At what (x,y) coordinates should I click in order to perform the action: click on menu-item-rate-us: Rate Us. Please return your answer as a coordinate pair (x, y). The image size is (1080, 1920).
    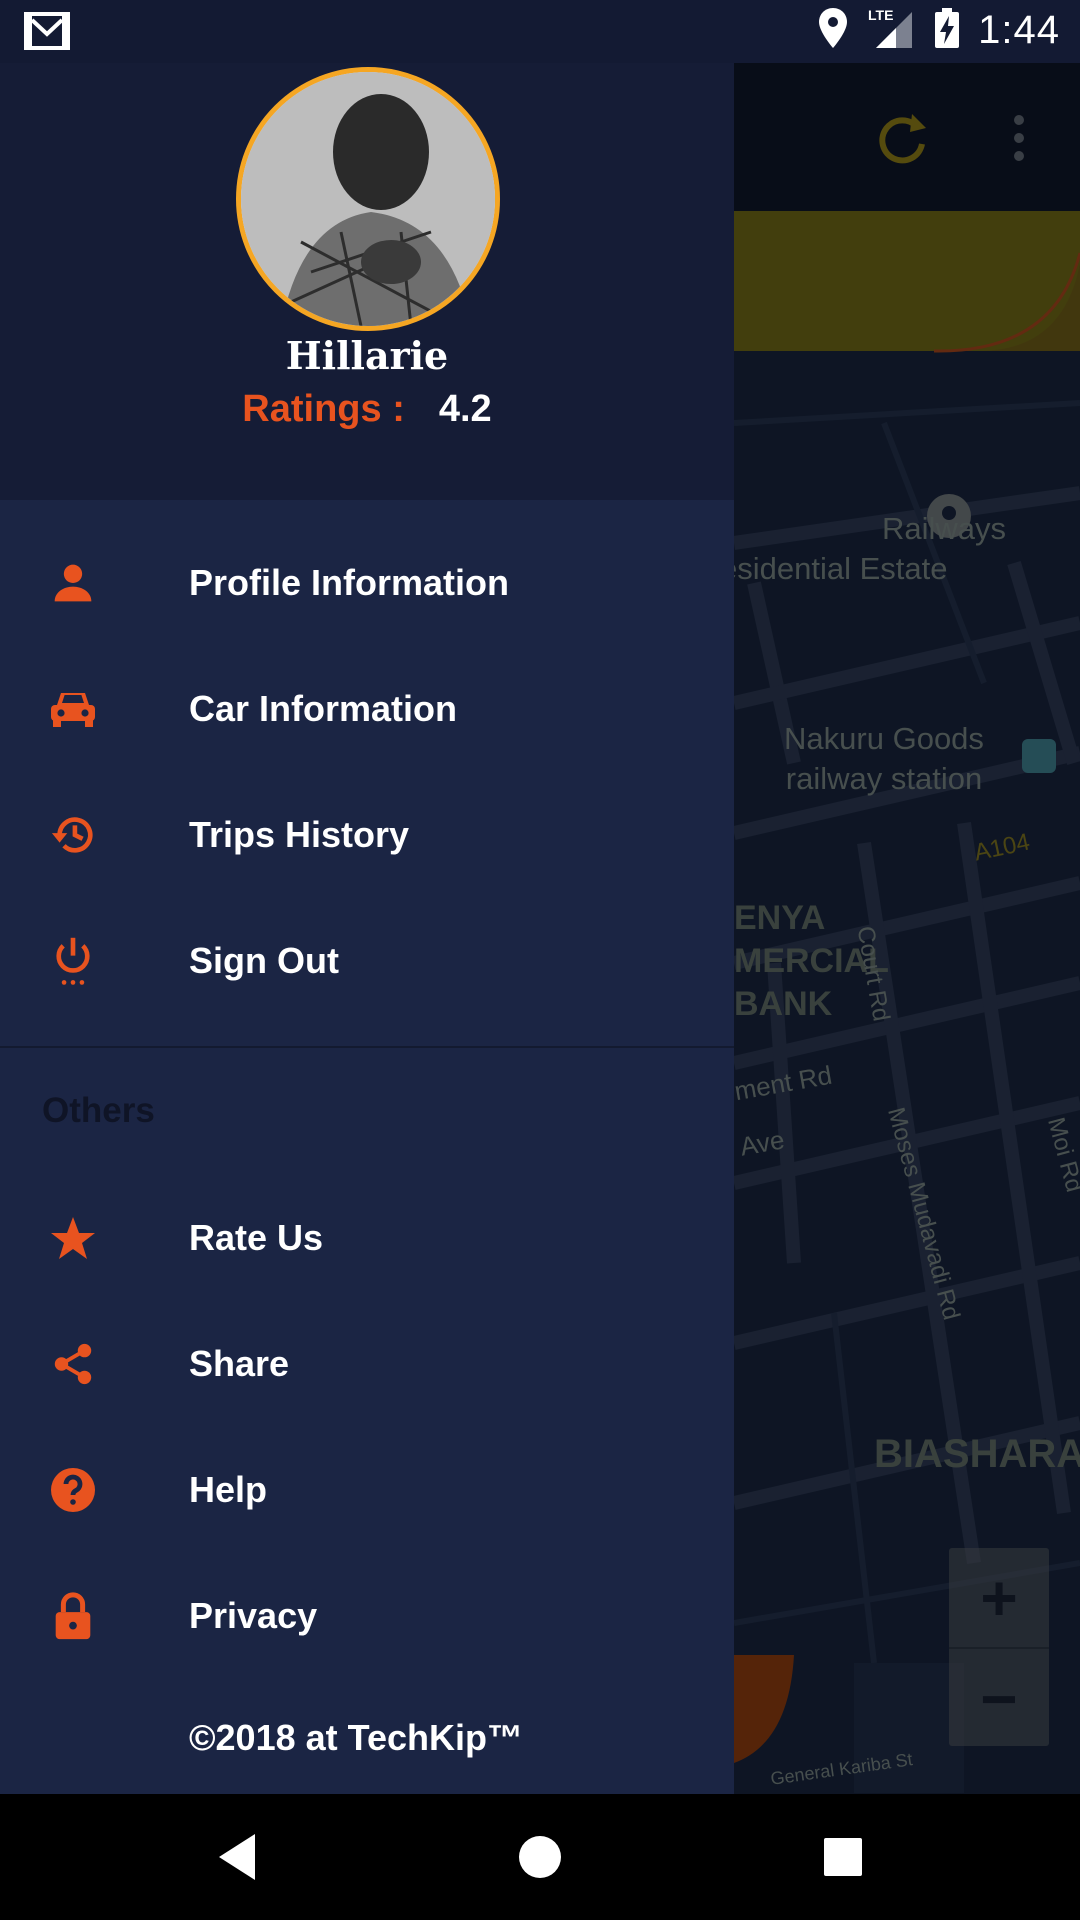
    Looking at the image, I should click on (367, 1238).